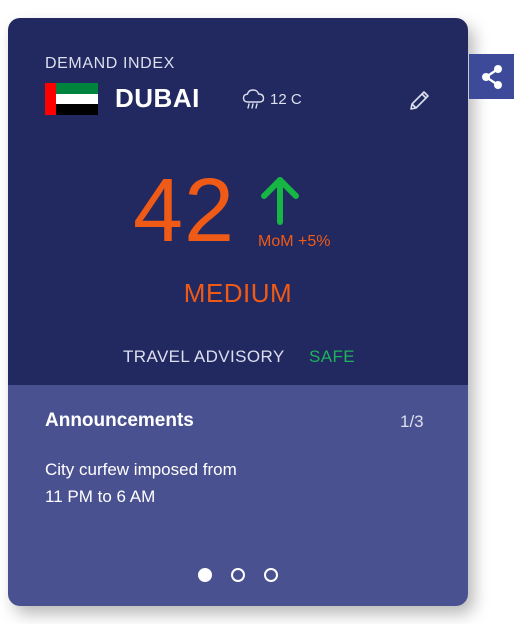 The image size is (514, 624). Describe the element at coordinates (184, 211) in the screenshot. I see `demand-score: 42` at that location.